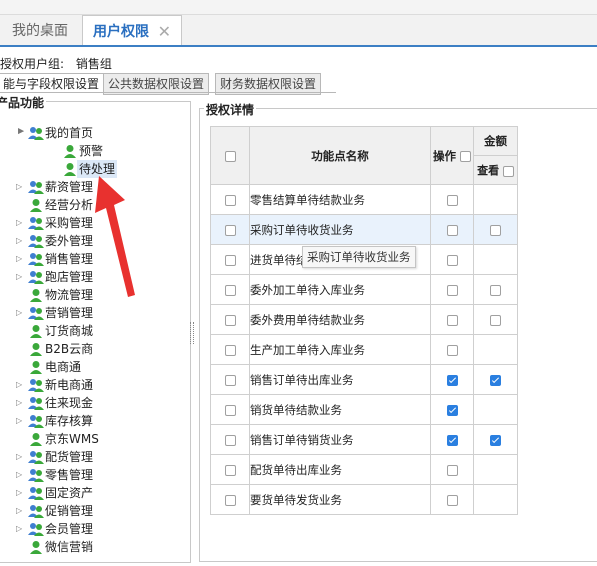 This screenshot has width=597, height=566. Describe the element at coordinates (364, 349) in the screenshot. I see `table-row: 生产加工单待入库业务` at that location.